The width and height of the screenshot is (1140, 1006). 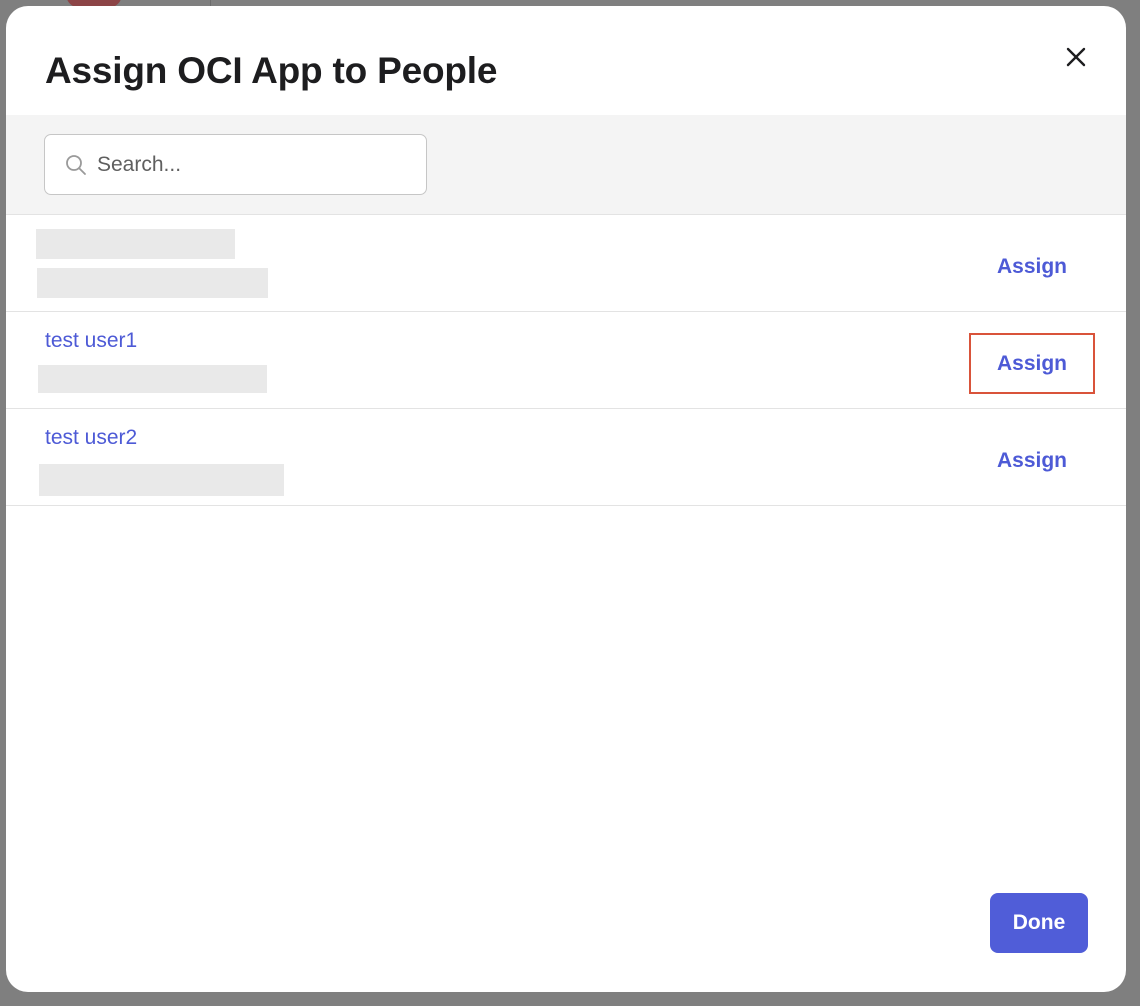 What do you see at coordinates (566, 263) in the screenshot?
I see `user-row: Assign` at bounding box center [566, 263].